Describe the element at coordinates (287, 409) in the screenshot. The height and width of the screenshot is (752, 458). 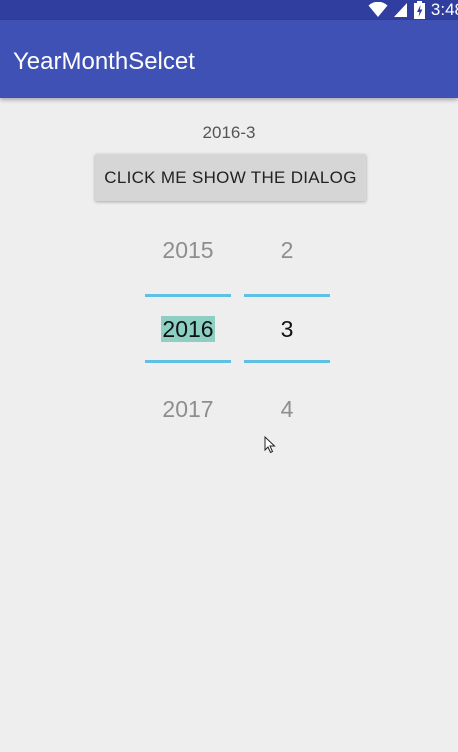
I see `month-next-value: 4` at that location.